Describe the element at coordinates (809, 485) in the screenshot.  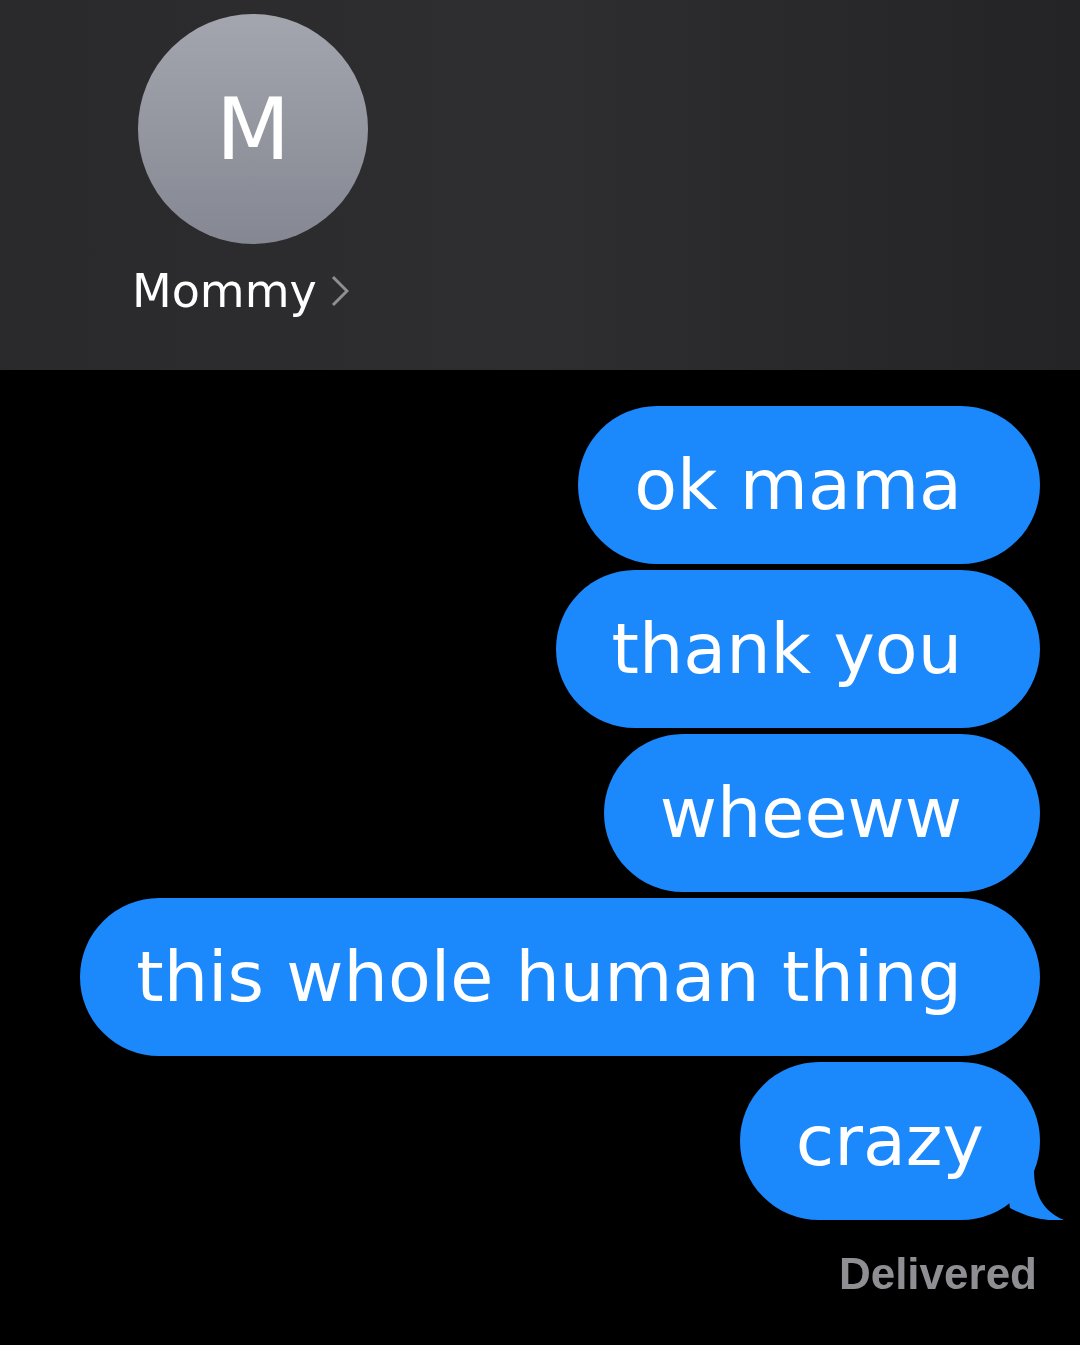
I see `message-bubble: ok mama` at that location.